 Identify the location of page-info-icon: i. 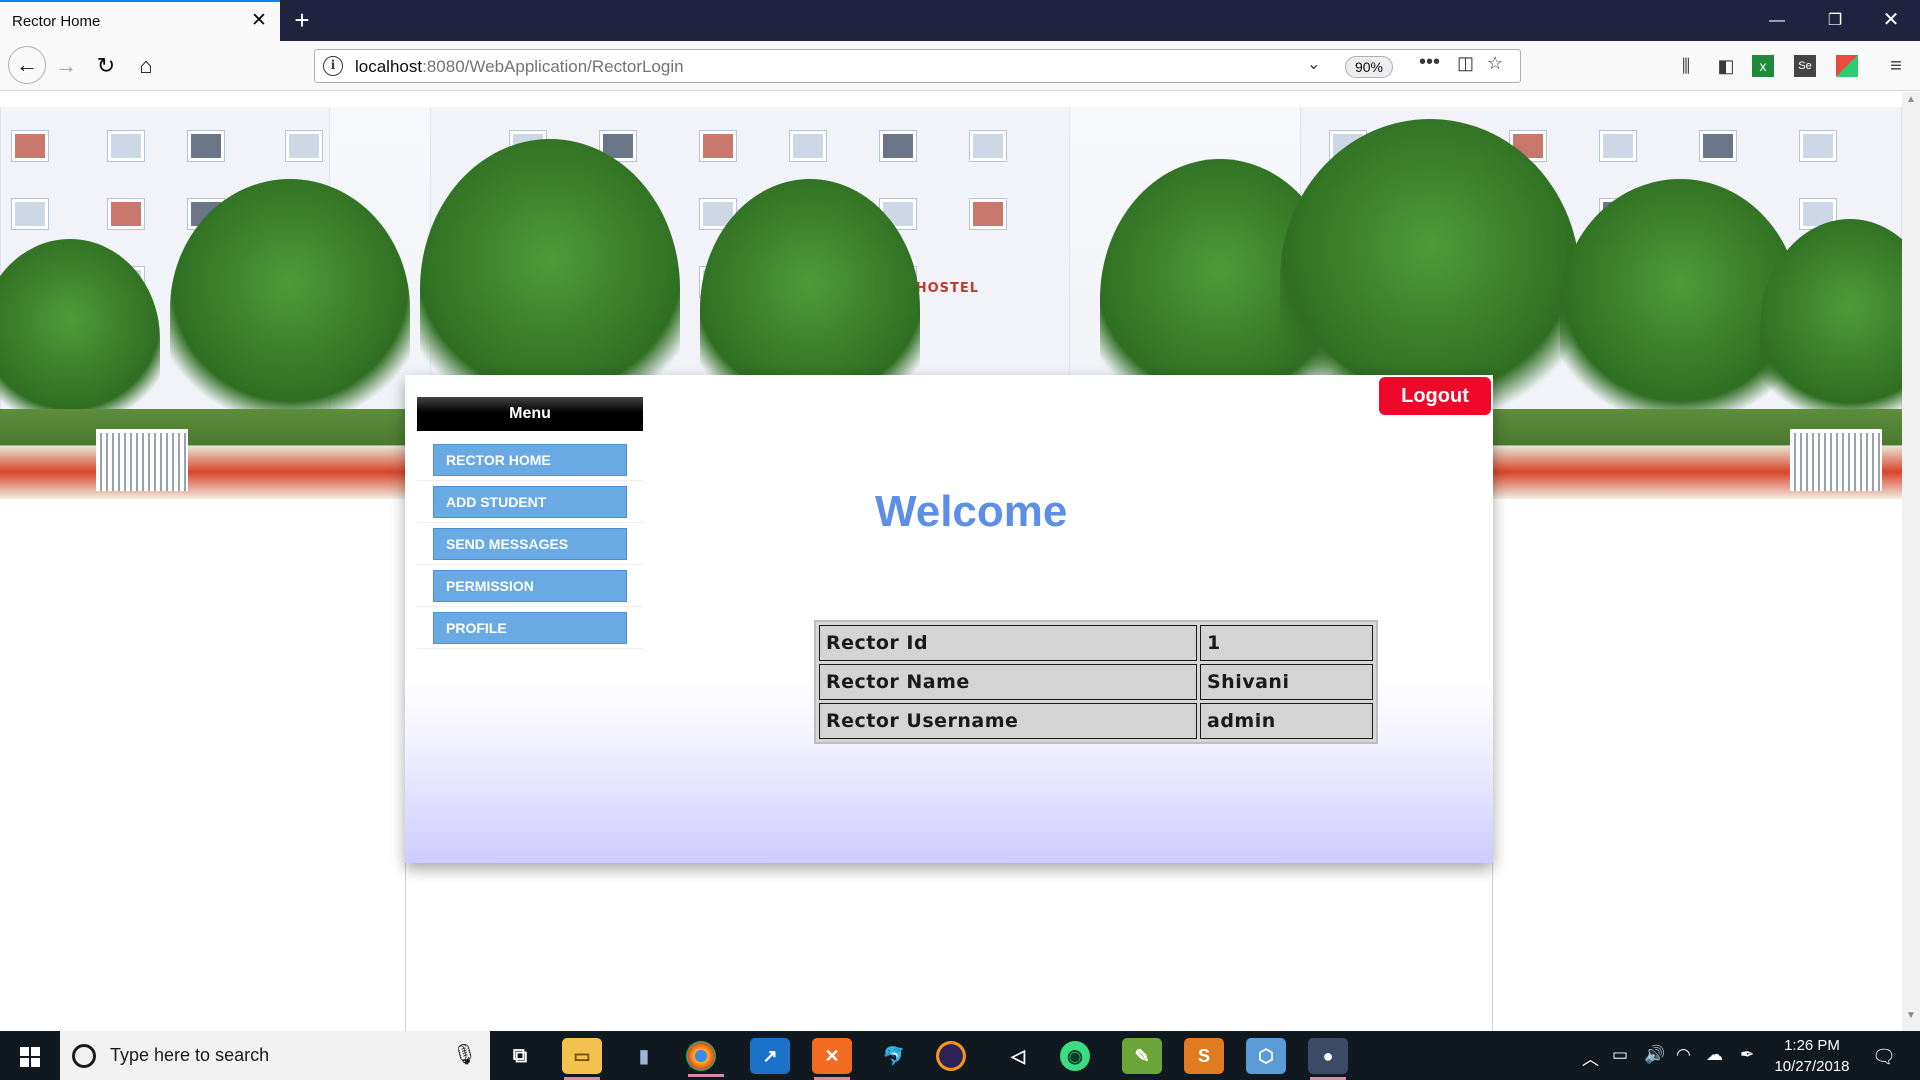
(333, 66).